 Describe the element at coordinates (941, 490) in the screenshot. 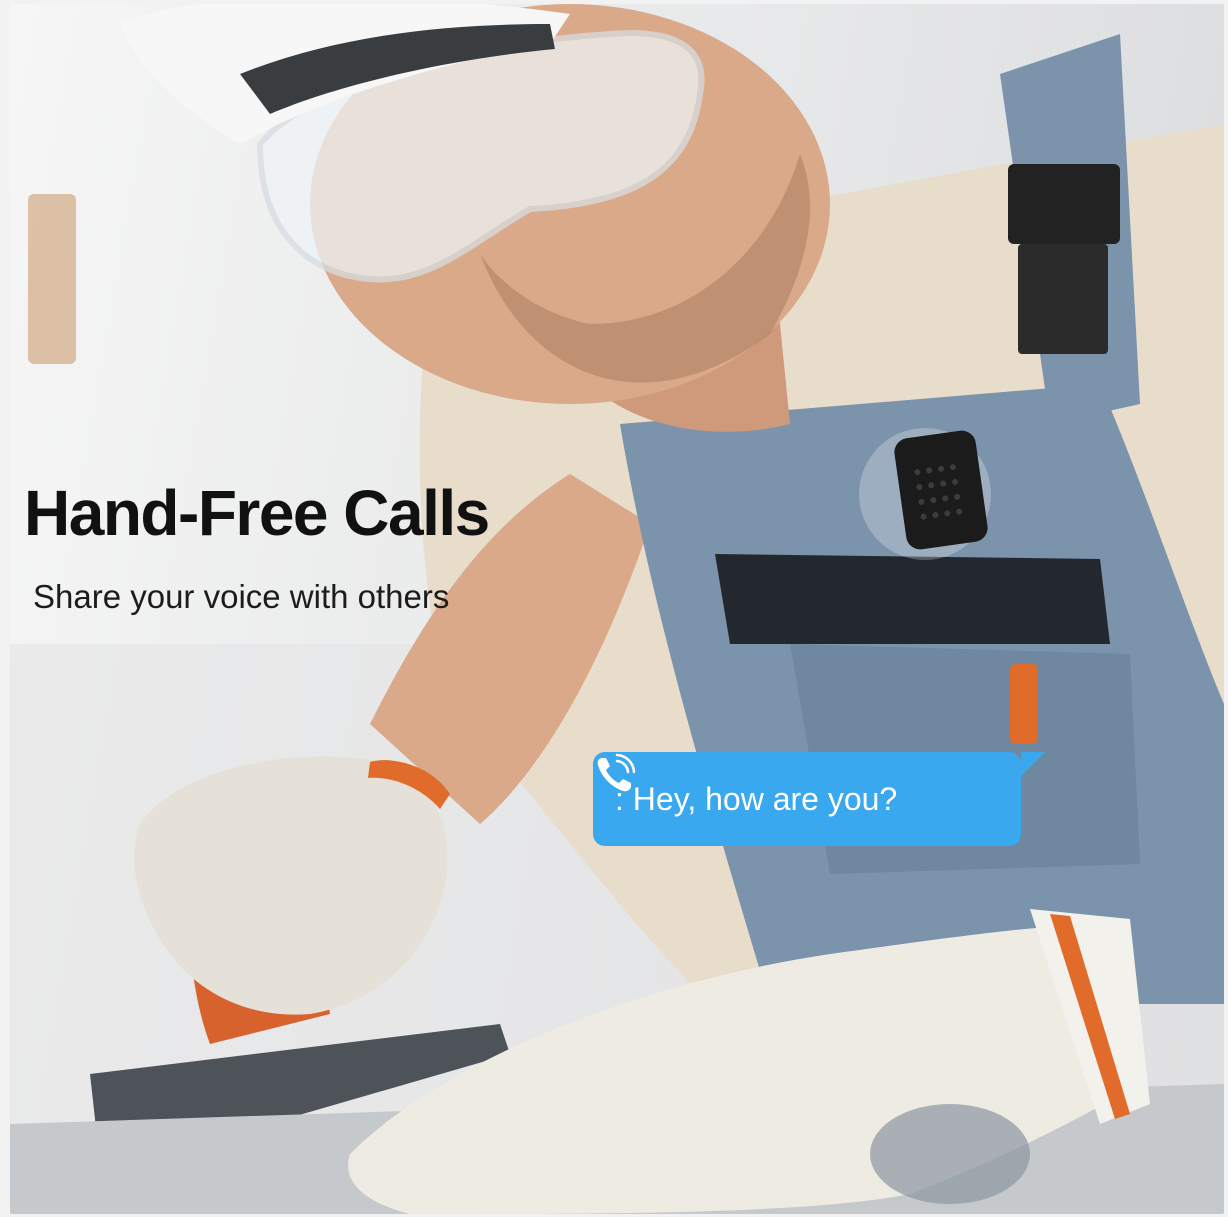

I see `speaker-device` at that location.